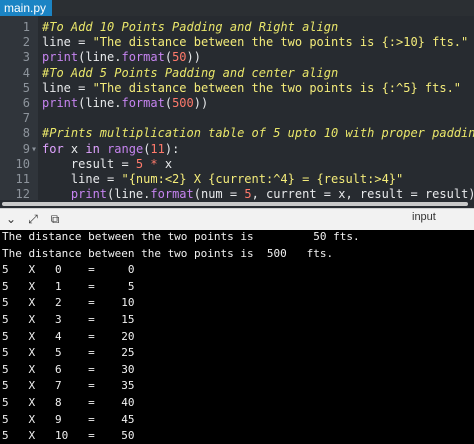 This screenshot has height=444, width=474. I want to click on console-toolbar: ⌄ ⤢ ⧉ input, so click(237, 219).